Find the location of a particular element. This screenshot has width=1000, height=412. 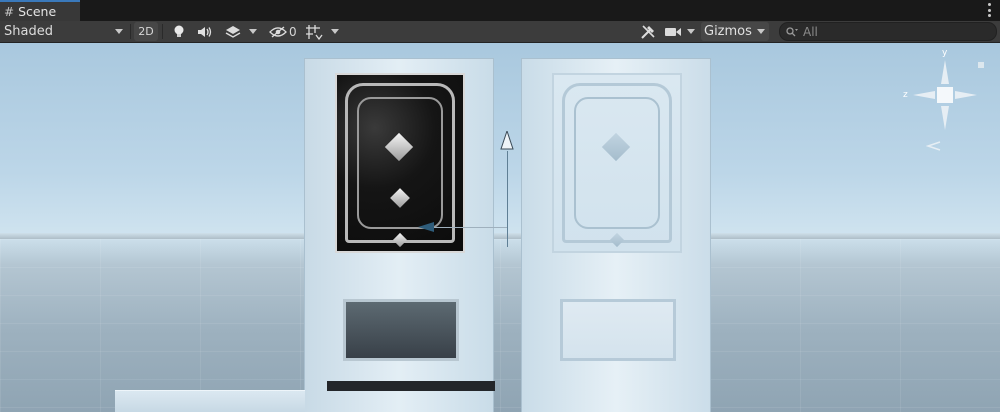

grid-dropdown is located at coordinates (335, 31).